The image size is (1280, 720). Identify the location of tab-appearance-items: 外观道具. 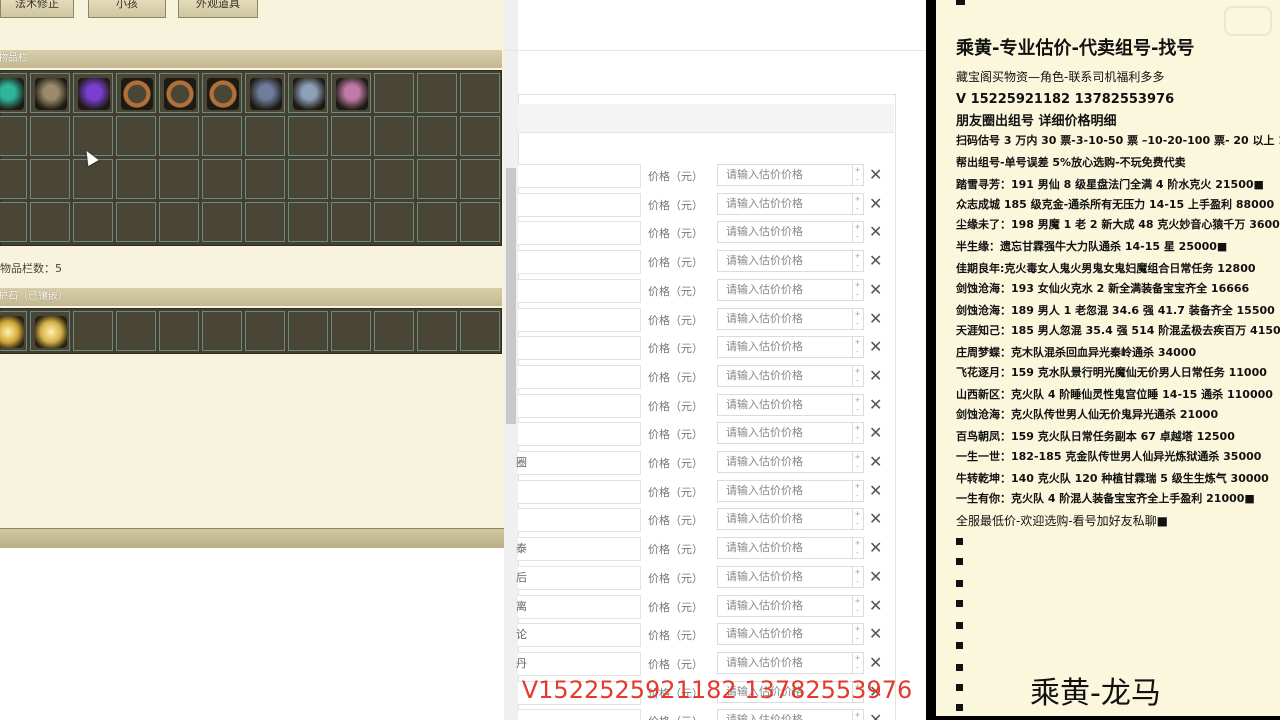
(218, 9).